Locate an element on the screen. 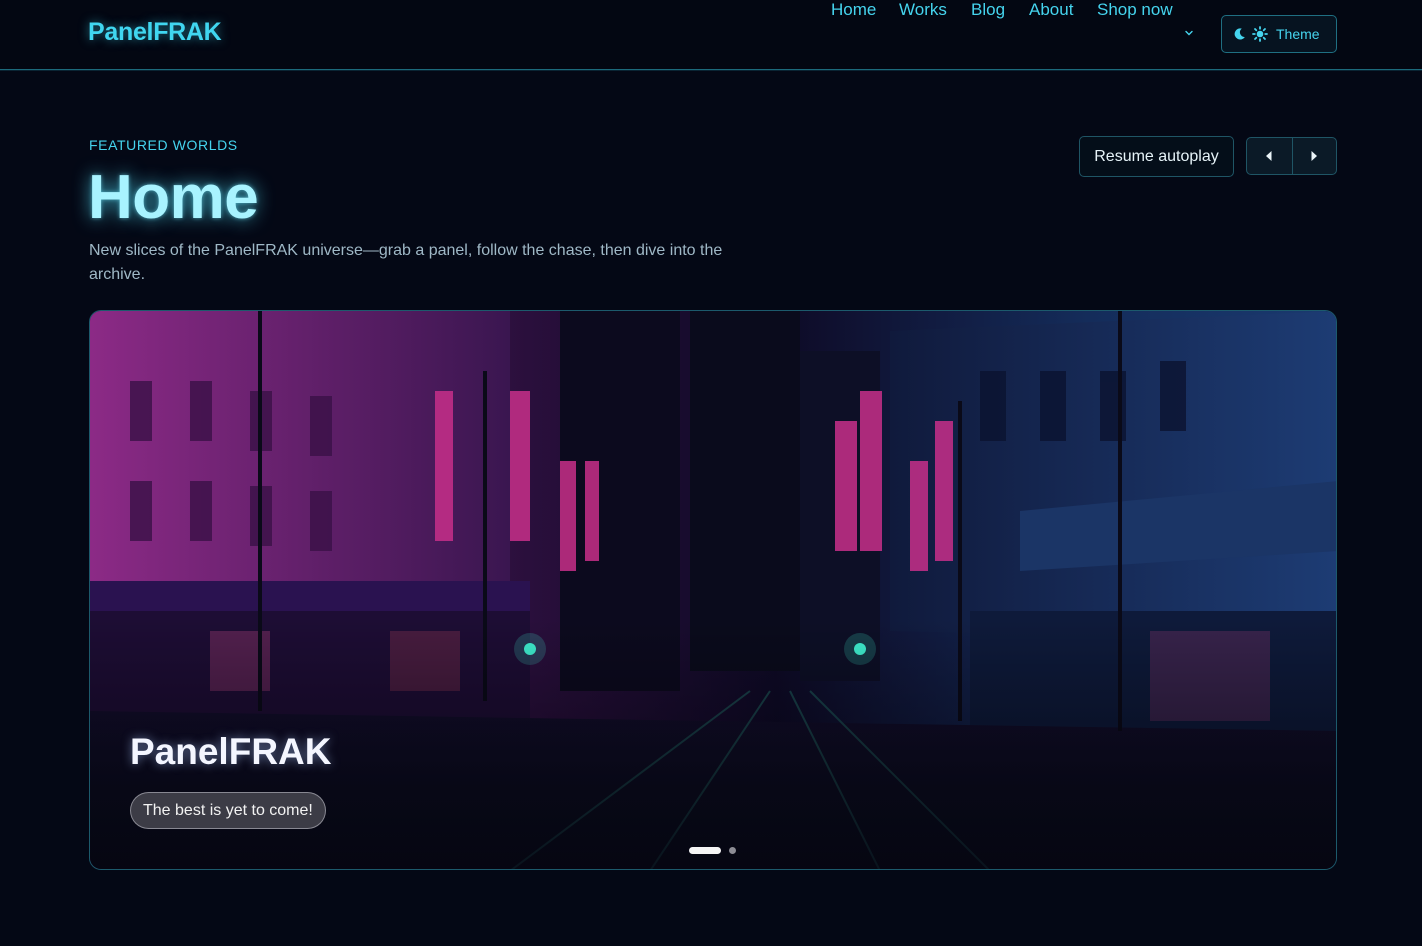 Image resolution: width=1422 pixels, height=946 pixels. slide-cta-button: The best is yet to come! is located at coordinates (228, 810).